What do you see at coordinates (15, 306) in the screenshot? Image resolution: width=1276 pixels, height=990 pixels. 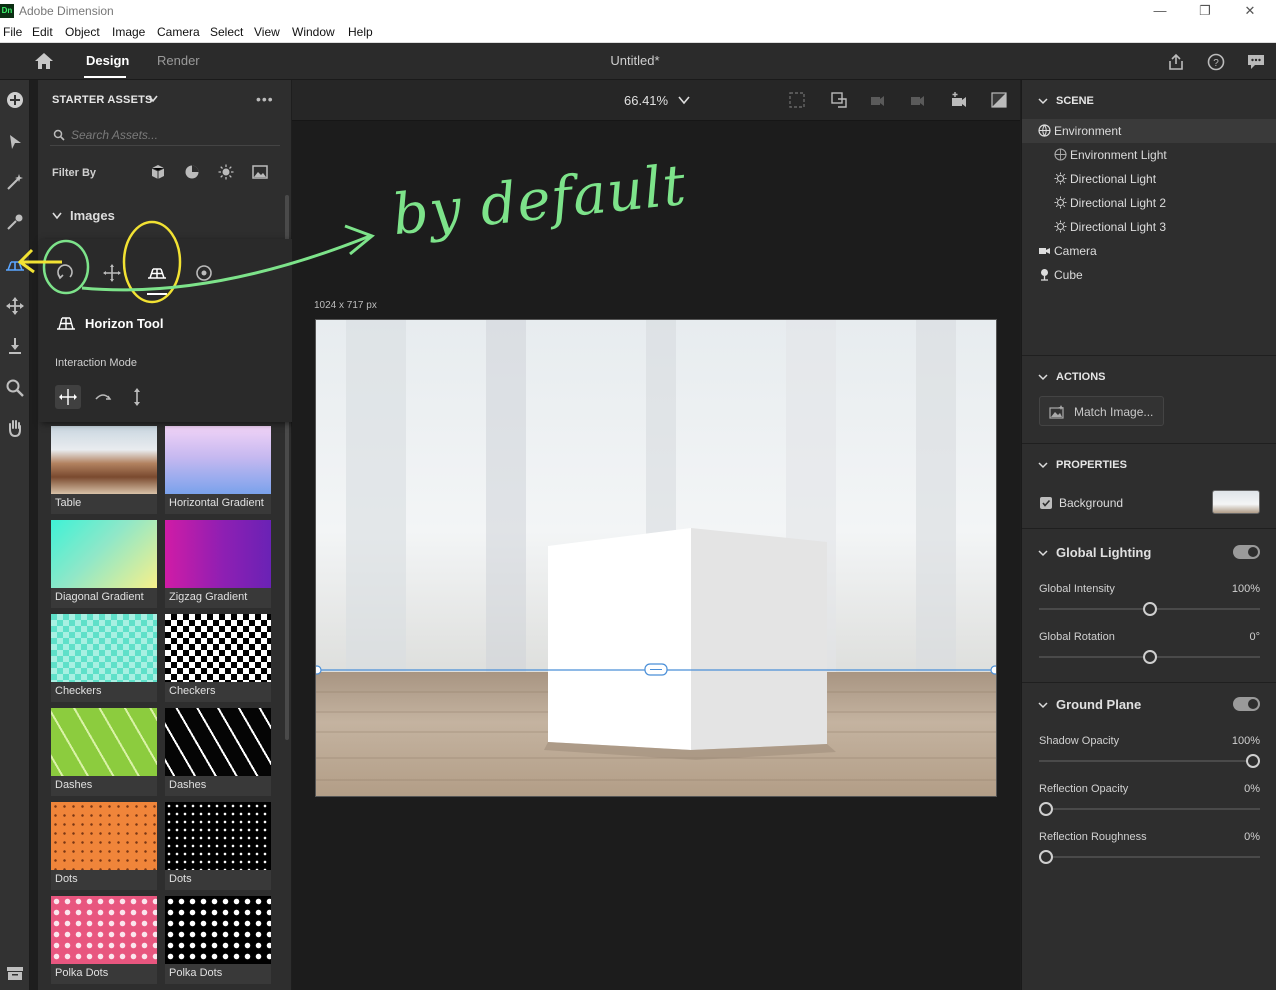 I see `move-tool-icon` at bounding box center [15, 306].